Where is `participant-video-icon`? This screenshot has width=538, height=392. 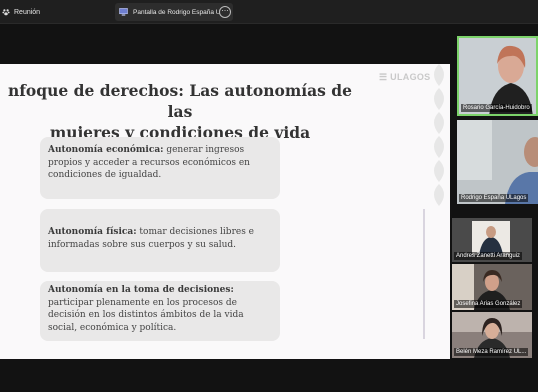
participant-video-icon is located at coordinates (497, 162).